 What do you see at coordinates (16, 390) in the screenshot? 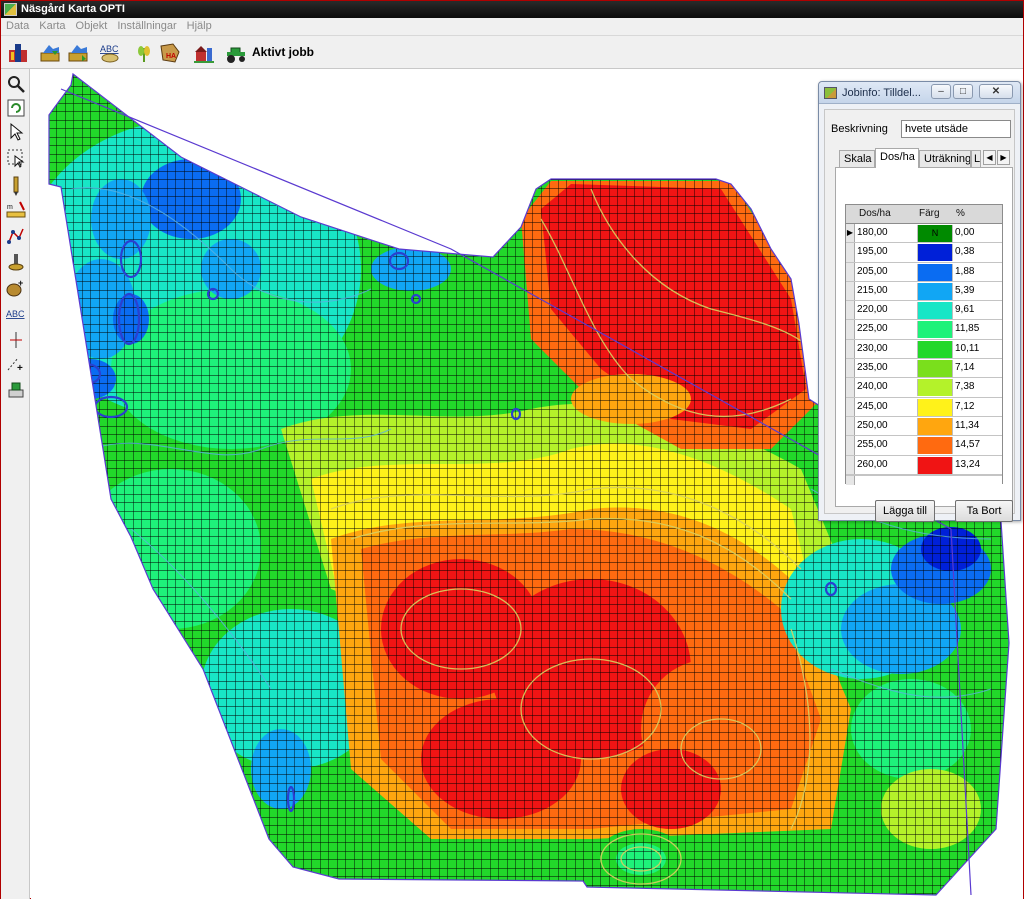
I see `stamp-icon` at bounding box center [16, 390].